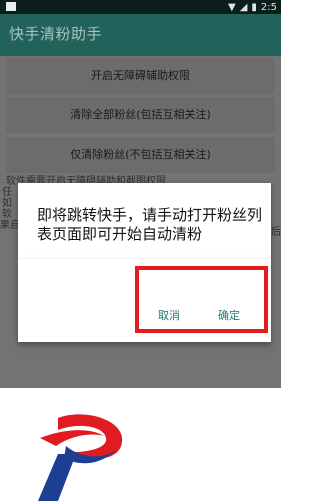  Describe the element at coordinates (56, 34) in the screenshot. I see `app-title: 快手清粉助手` at that location.